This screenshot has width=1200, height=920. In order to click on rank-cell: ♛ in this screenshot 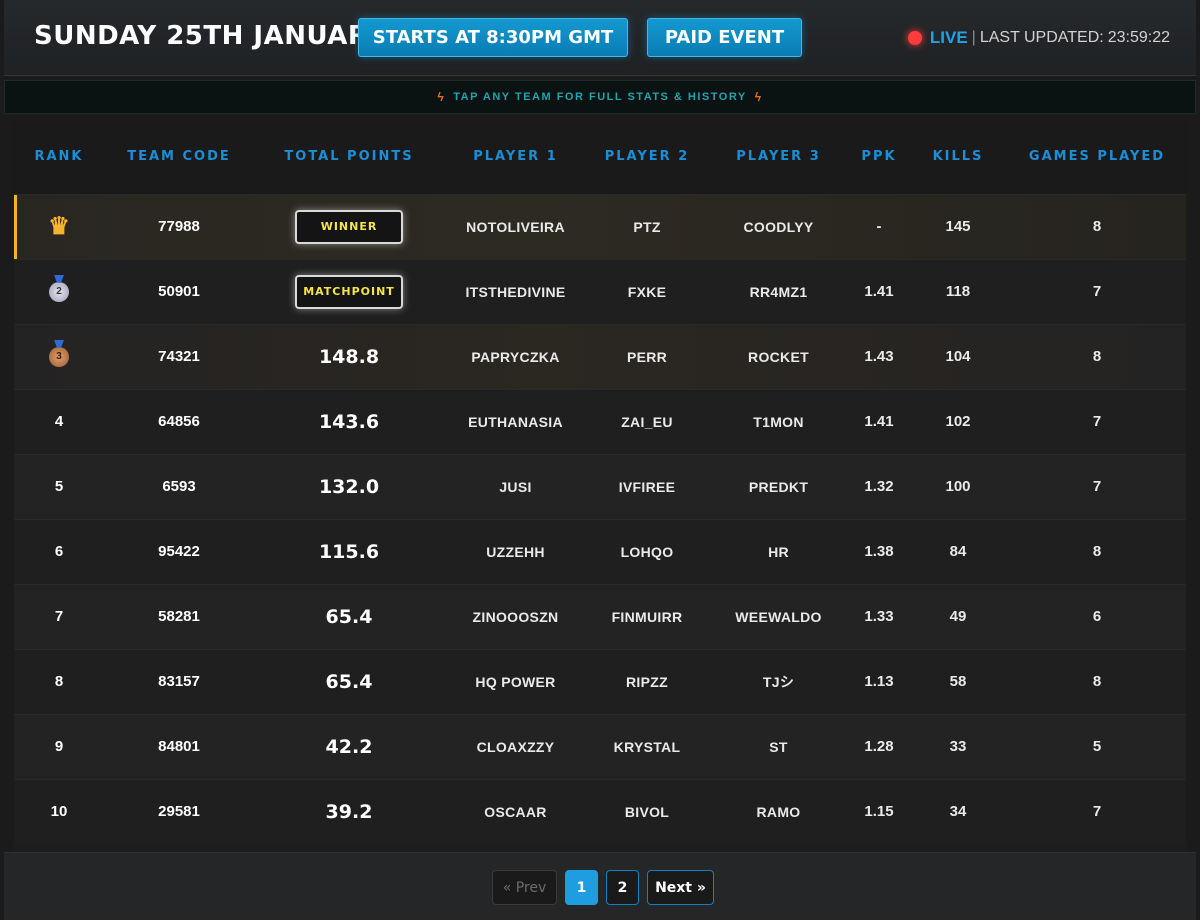, I will do `click(59, 226)`.